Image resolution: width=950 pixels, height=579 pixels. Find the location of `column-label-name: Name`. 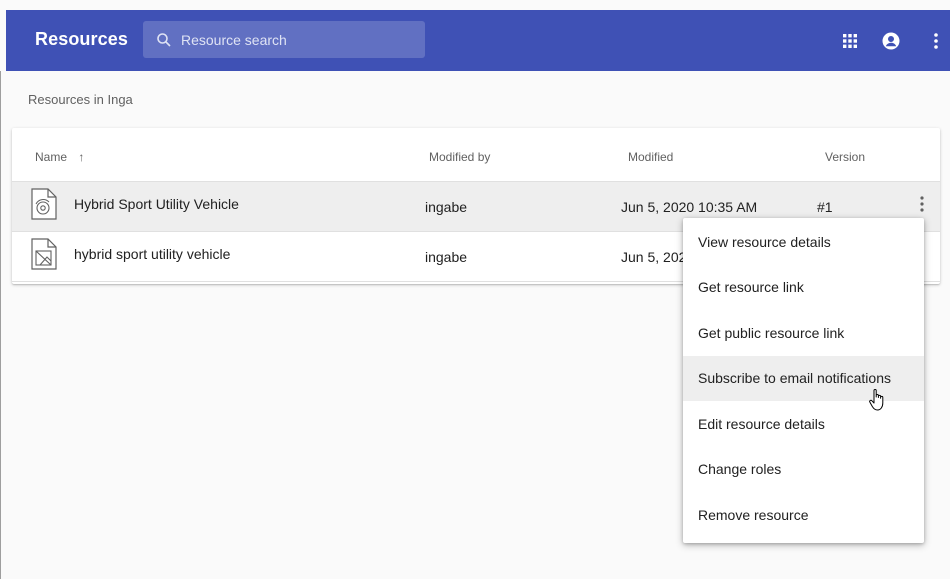

column-label-name: Name is located at coordinates (51, 157).